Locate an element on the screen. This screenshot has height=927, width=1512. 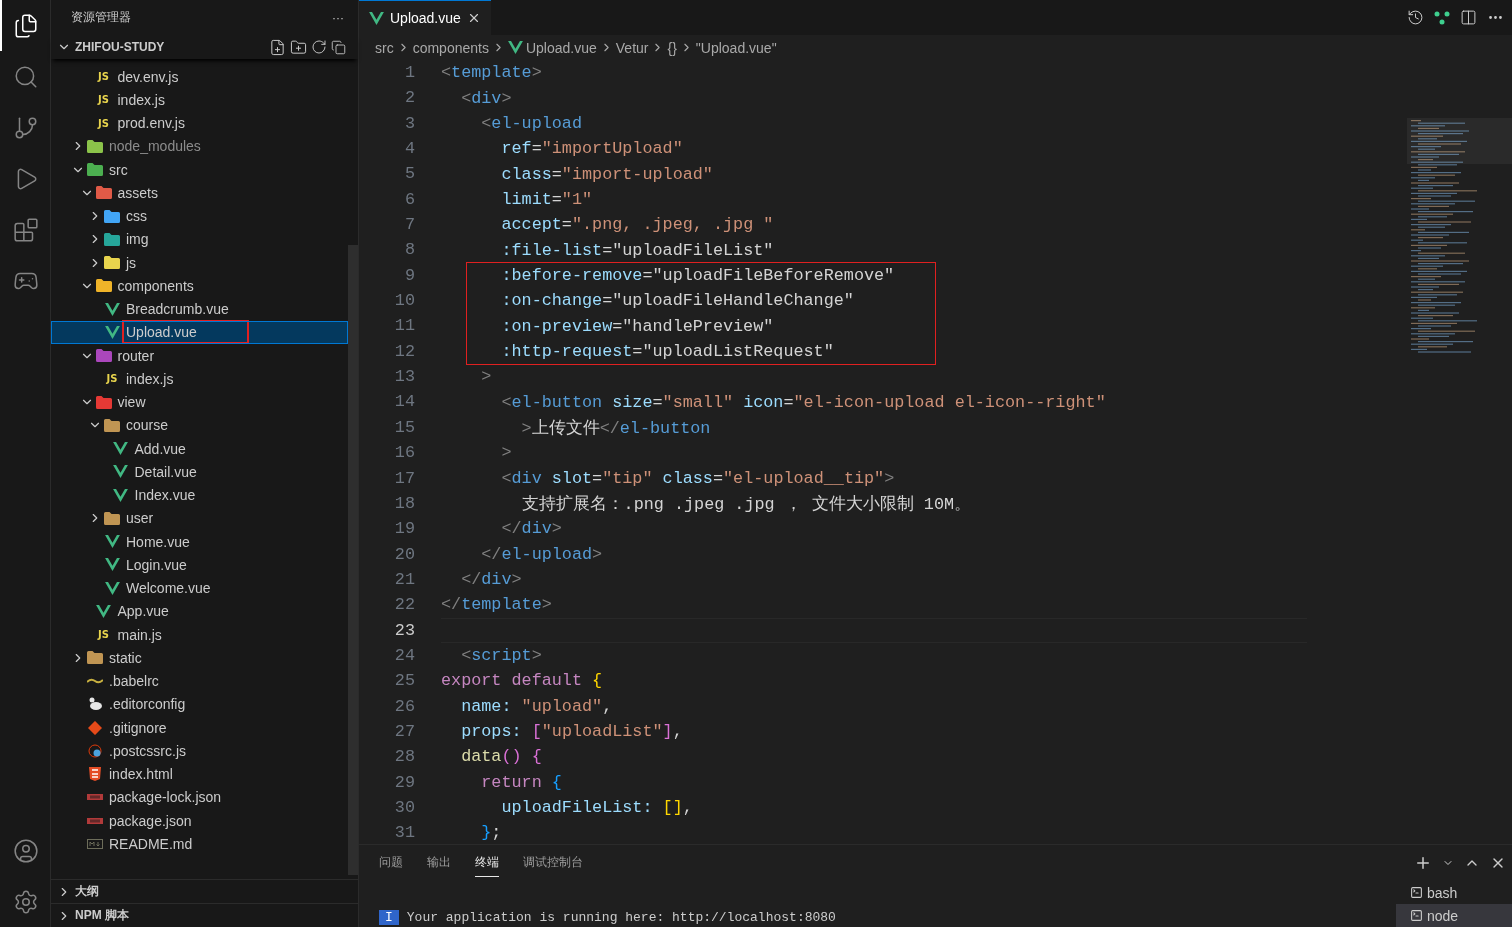
folder-name: node_modules is located at coordinates (155, 147).